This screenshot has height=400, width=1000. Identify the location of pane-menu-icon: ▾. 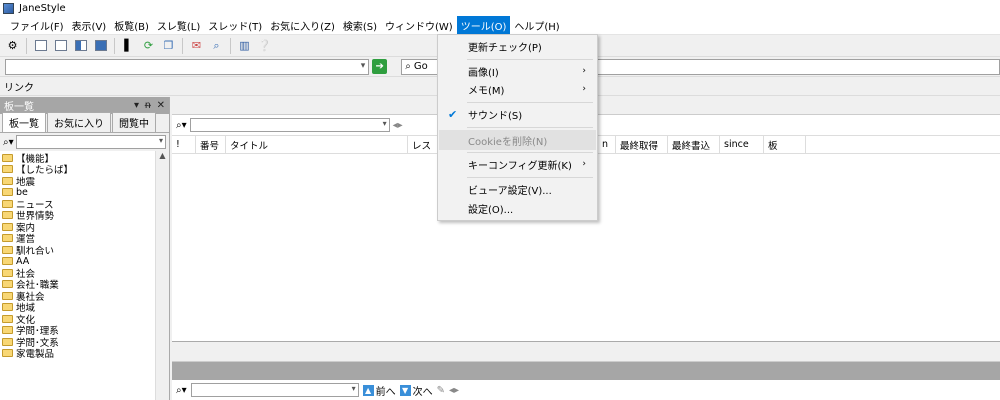
(136, 105).